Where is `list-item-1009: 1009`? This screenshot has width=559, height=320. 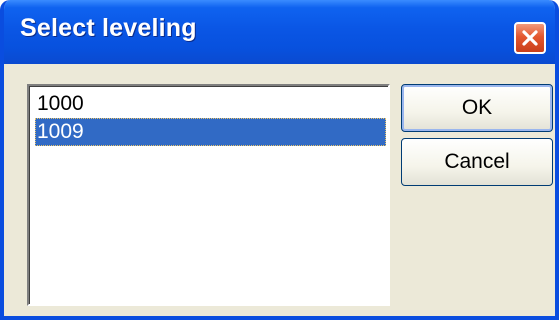 list-item-1009: 1009 is located at coordinates (210, 132).